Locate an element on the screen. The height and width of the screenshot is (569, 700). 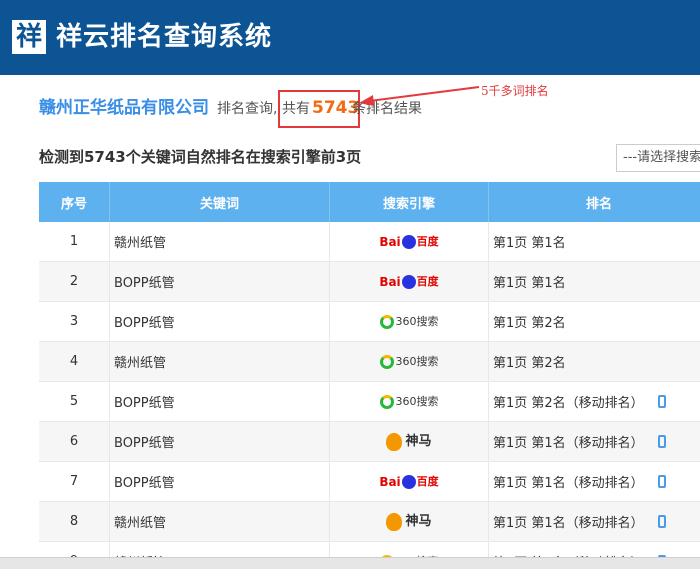
cell-rank: 第1页 第2名（移动排名） is located at coordinates (594, 401).